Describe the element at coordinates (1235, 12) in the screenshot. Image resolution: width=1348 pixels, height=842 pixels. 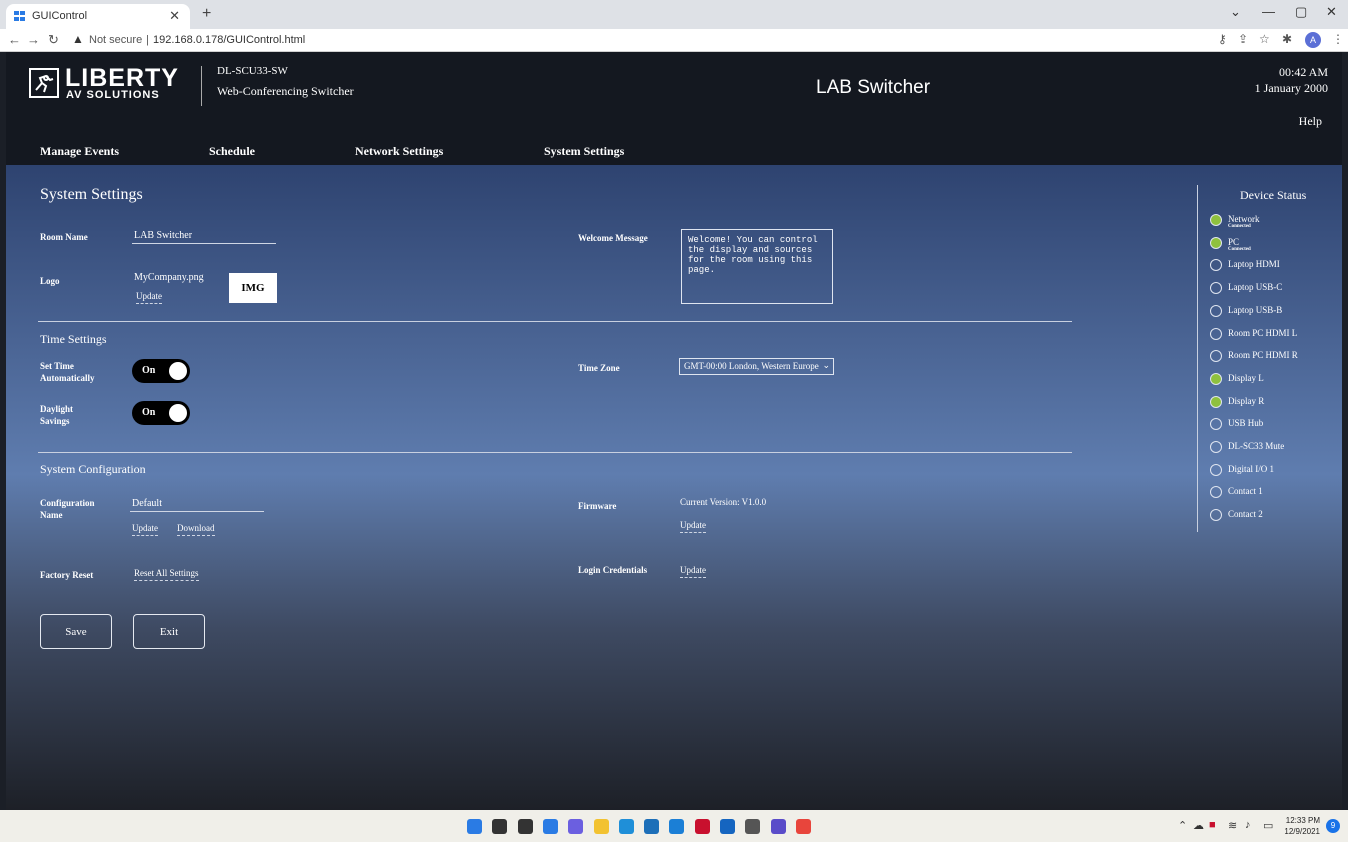
I see `tab-search-icon: ⌄` at that location.